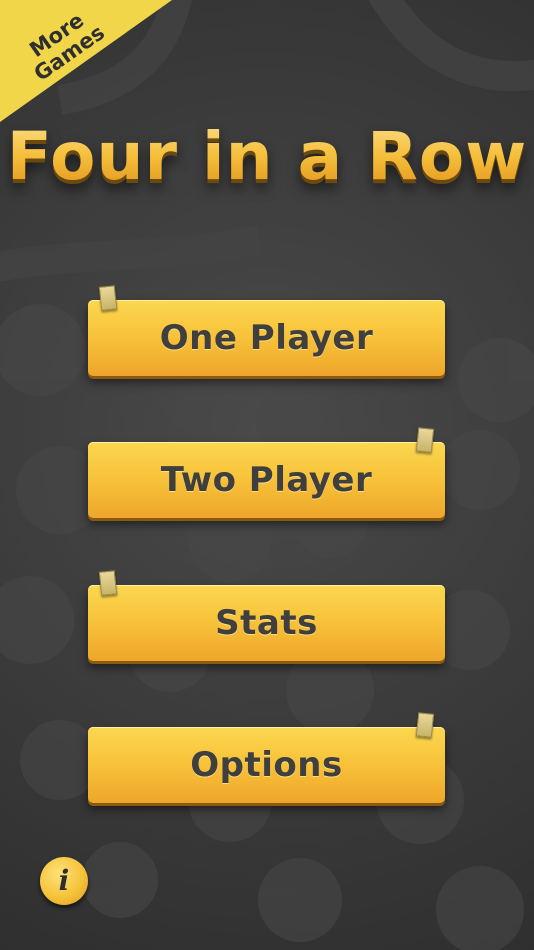 This screenshot has width=534, height=950. I want to click on options-button: Options, so click(266, 757).